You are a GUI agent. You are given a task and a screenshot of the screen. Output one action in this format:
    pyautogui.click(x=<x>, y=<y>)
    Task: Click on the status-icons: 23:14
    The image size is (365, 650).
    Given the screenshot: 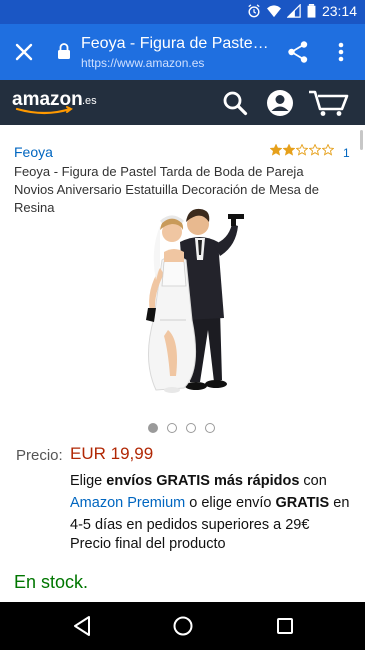 What is the action you would take?
    pyautogui.click(x=302, y=11)
    